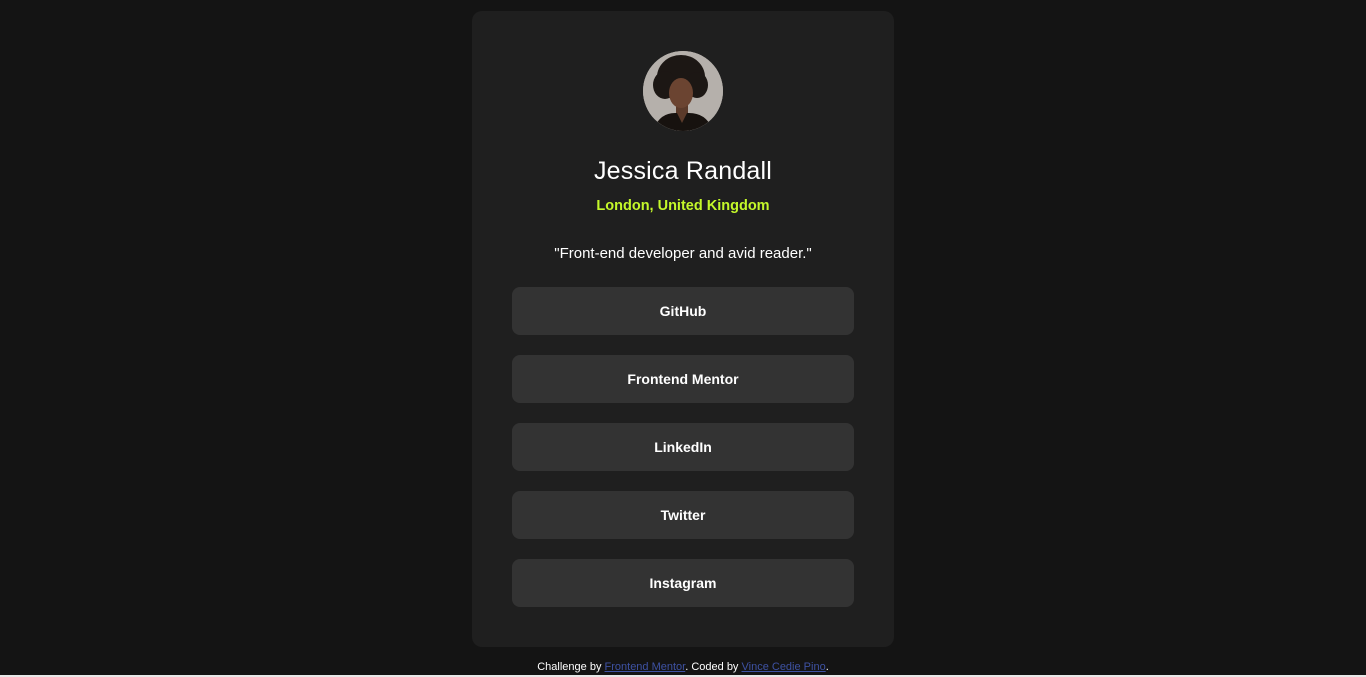 The width and height of the screenshot is (1366, 677). I want to click on linkedin-link-button: LinkedIn, so click(683, 447).